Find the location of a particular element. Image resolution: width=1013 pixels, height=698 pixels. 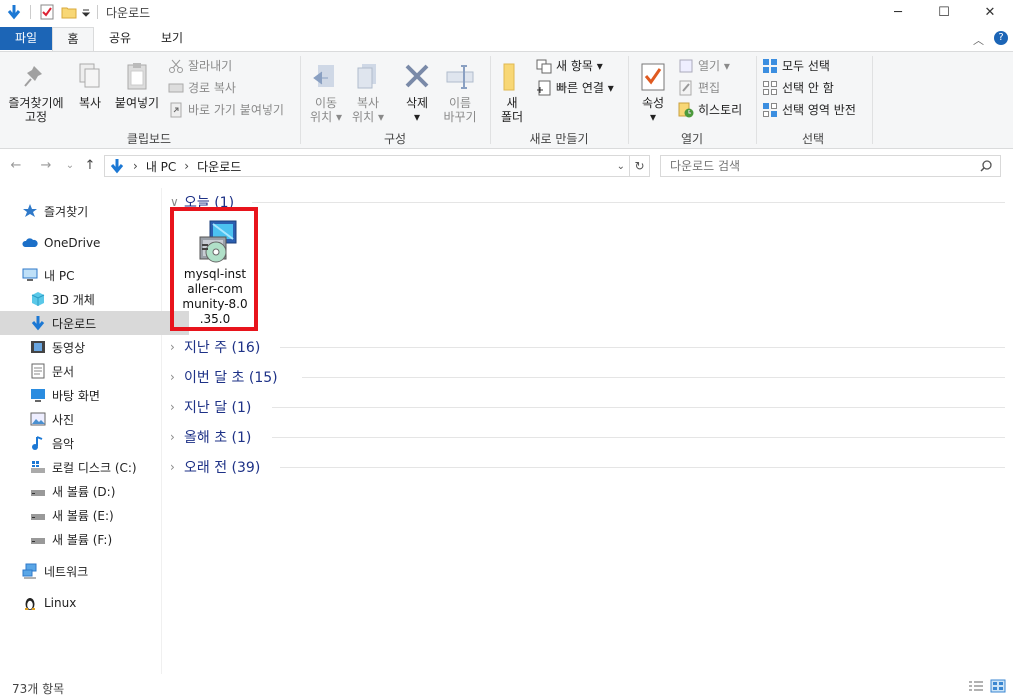

forward-arrow-icon: → is located at coordinates (46, 166).